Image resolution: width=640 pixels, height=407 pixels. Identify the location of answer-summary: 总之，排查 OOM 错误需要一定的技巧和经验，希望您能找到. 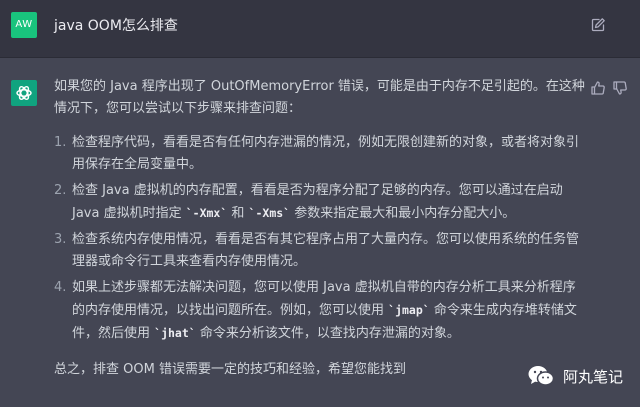
(230, 369).